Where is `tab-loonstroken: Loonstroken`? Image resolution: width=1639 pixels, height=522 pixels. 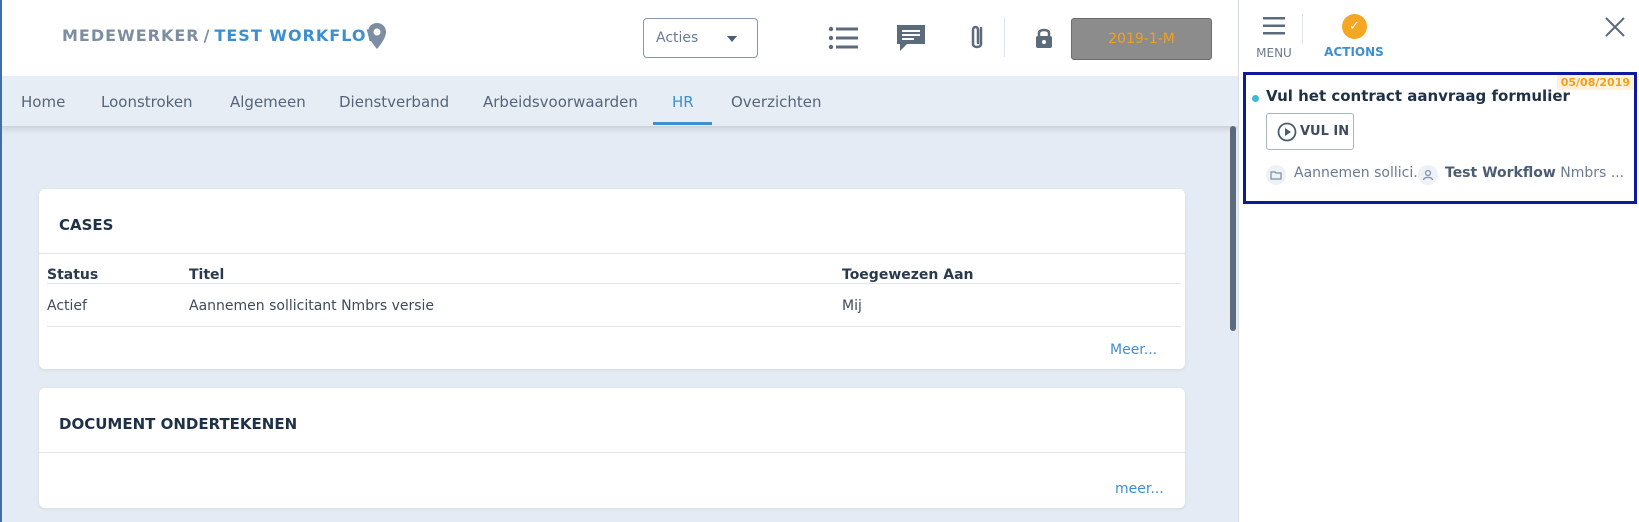
tab-loonstroken: Loonstroken is located at coordinates (147, 102).